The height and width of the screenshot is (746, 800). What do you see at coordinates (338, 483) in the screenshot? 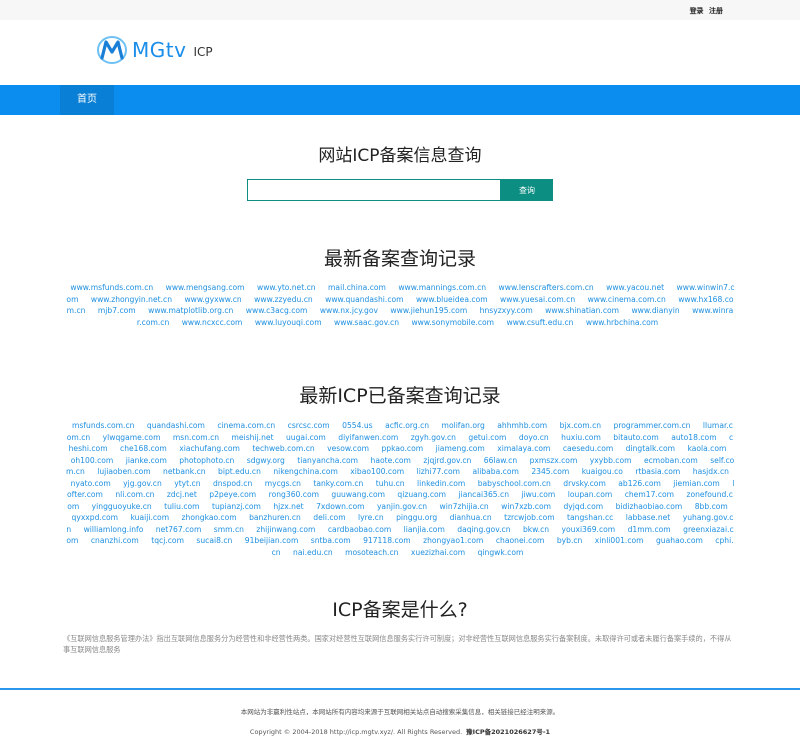
I see `record-link: tanky.com.cn` at bounding box center [338, 483].